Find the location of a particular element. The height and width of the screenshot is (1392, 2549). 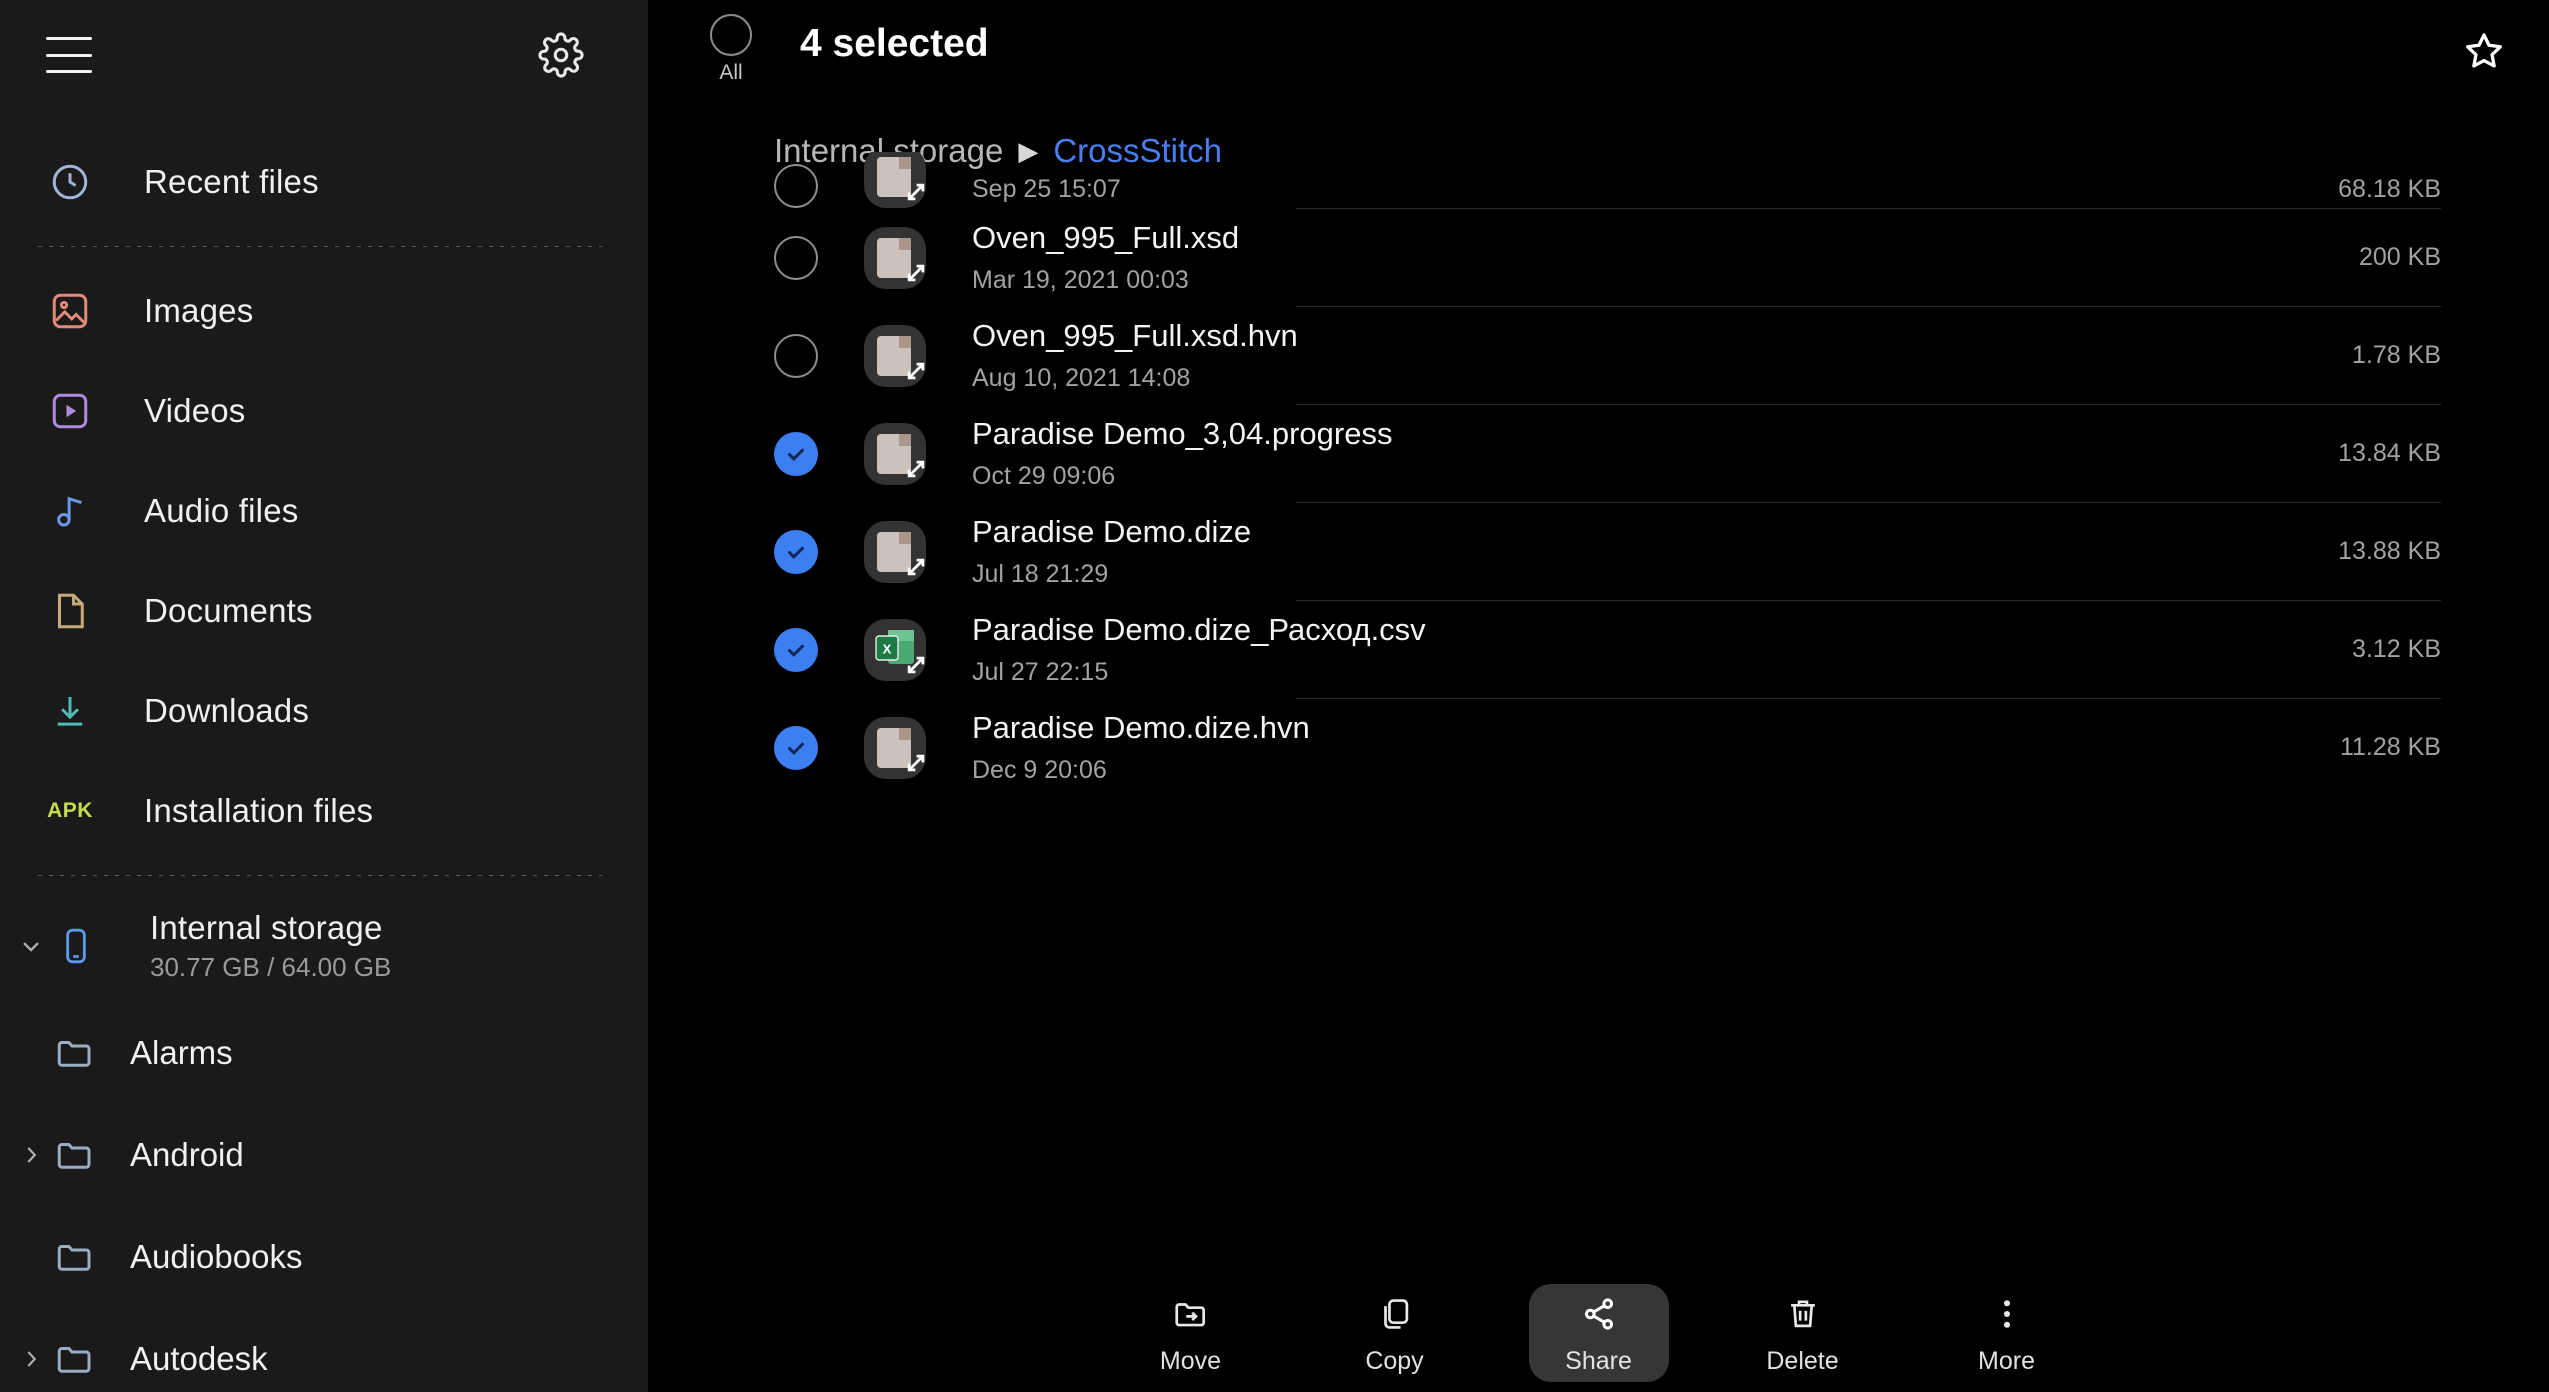

file-meta: Paradise Demo.dize.hvn Dec 9 20:06 is located at coordinates (1656, 747).